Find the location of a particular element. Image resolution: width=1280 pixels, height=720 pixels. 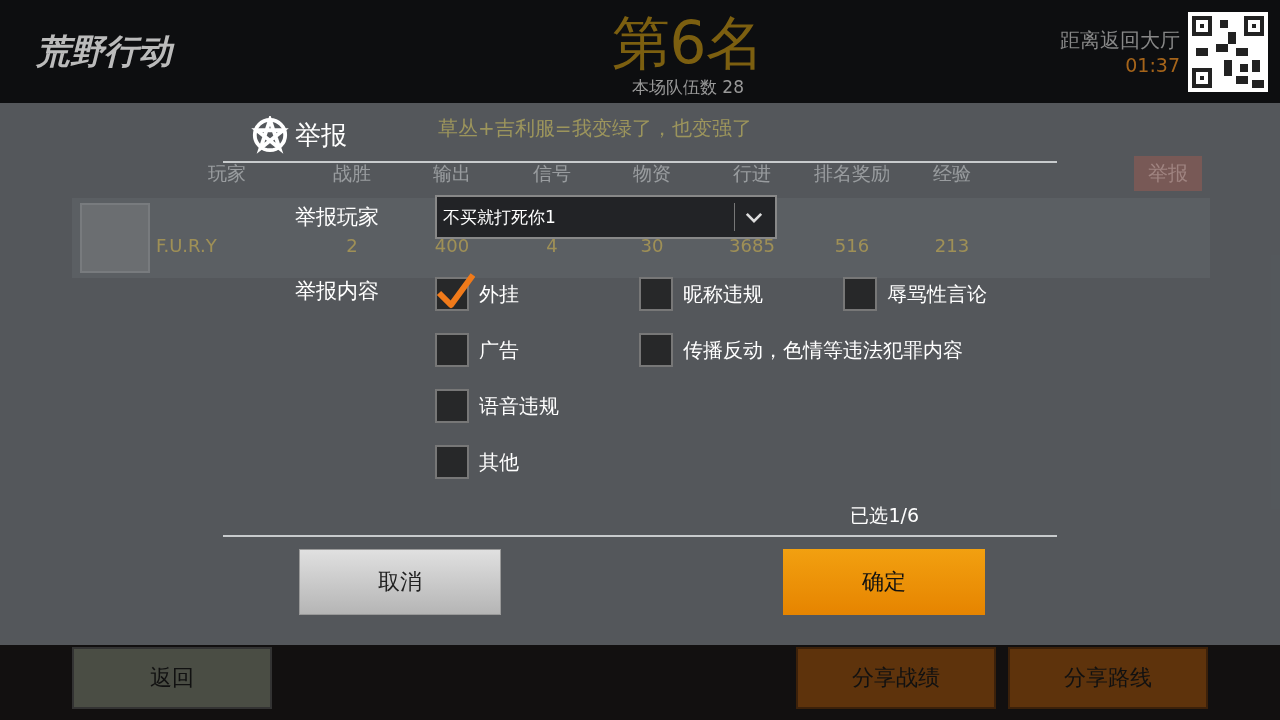

column-header: 排名奖励 is located at coordinates (852, 173).